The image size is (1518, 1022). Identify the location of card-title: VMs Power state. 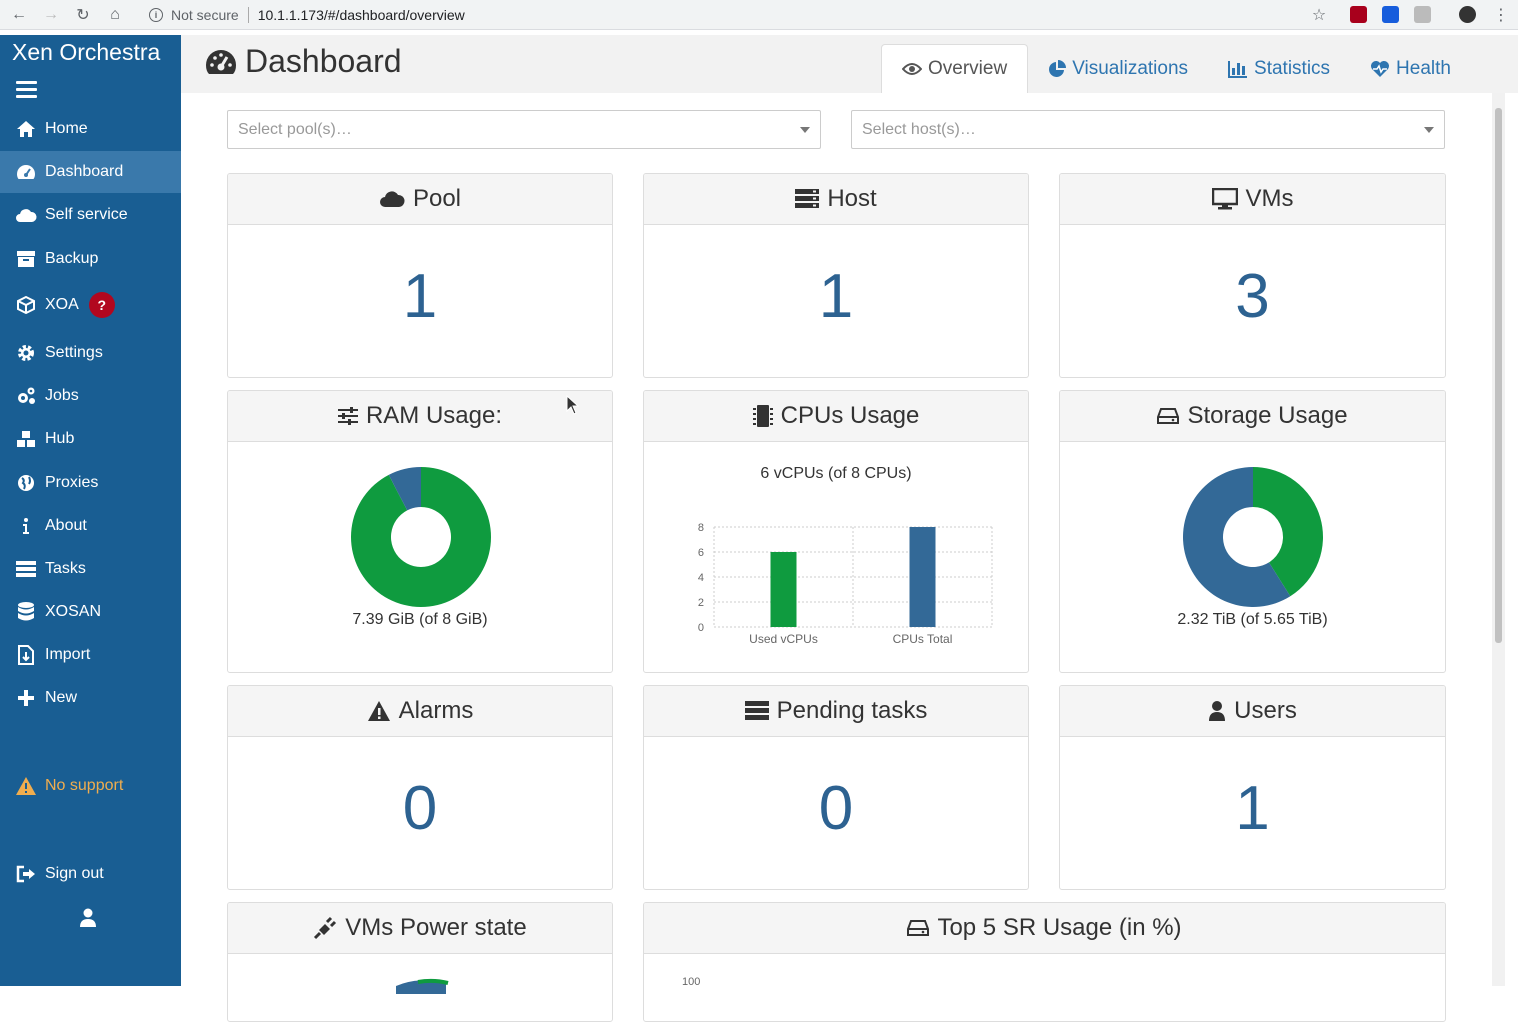
(436, 927).